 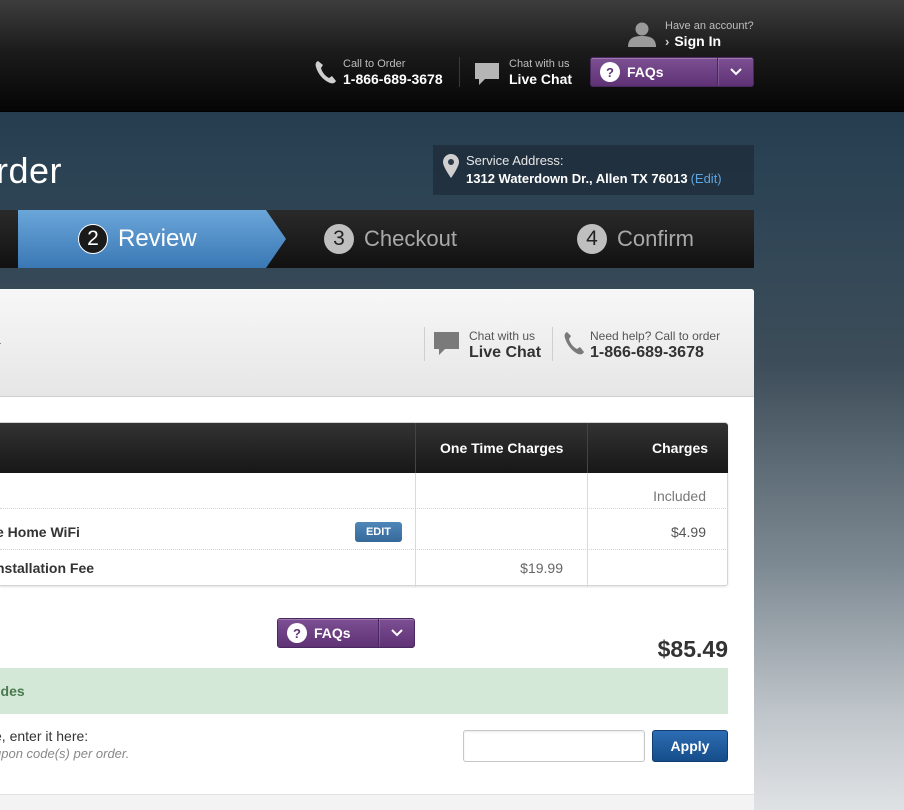 I want to click on help-label: Need help? Call to order, so click(x=655, y=336).